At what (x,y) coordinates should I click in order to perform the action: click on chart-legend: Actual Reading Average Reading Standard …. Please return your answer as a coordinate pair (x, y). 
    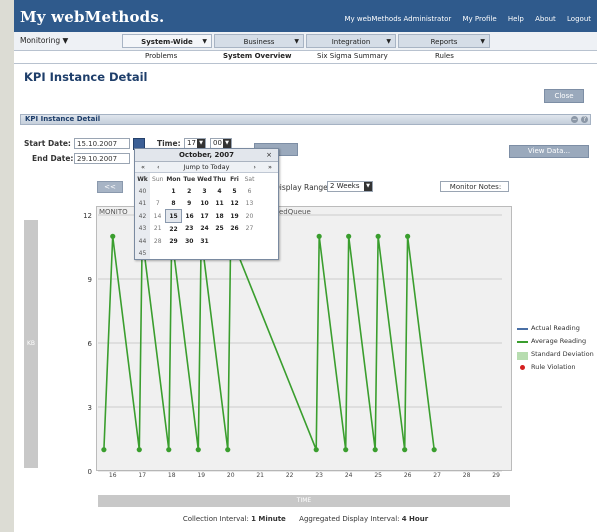
    Looking at the image, I should click on (555, 350).